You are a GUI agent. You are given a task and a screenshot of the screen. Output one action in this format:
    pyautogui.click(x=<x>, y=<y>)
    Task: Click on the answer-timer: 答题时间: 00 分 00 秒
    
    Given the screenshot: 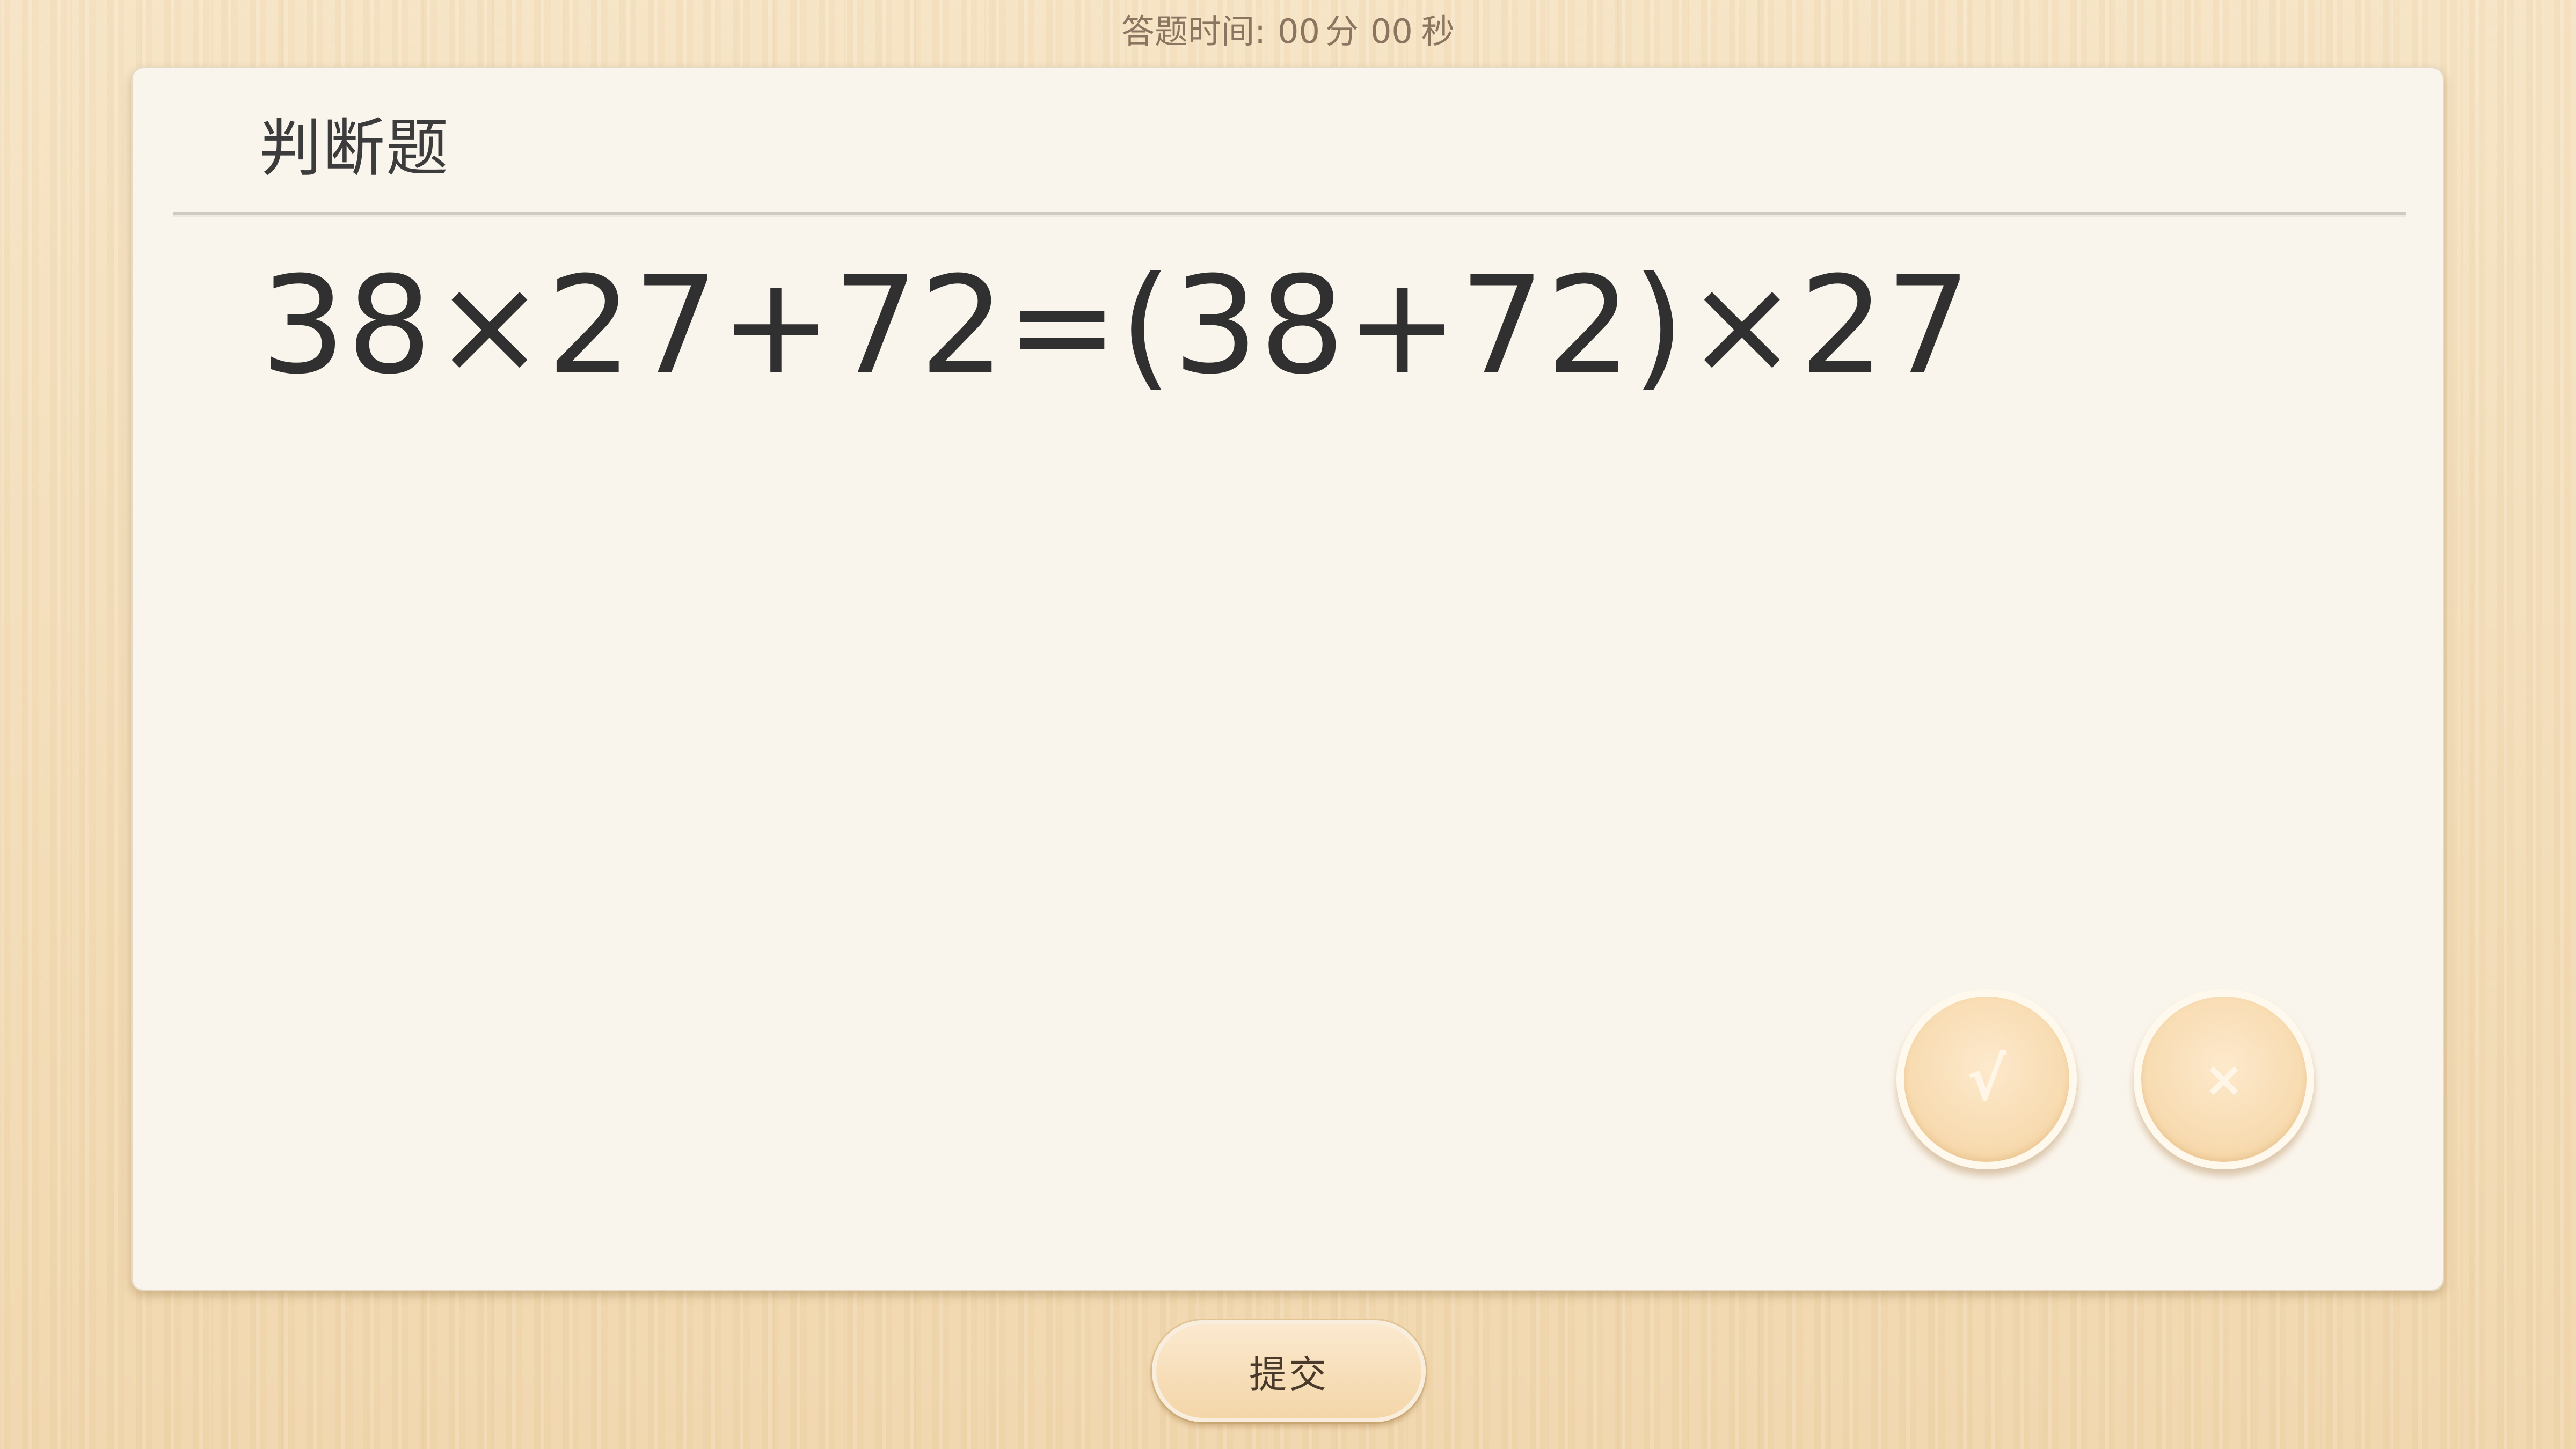 What is the action you would take?
    pyautogui.click(x=1288, y=32)
    